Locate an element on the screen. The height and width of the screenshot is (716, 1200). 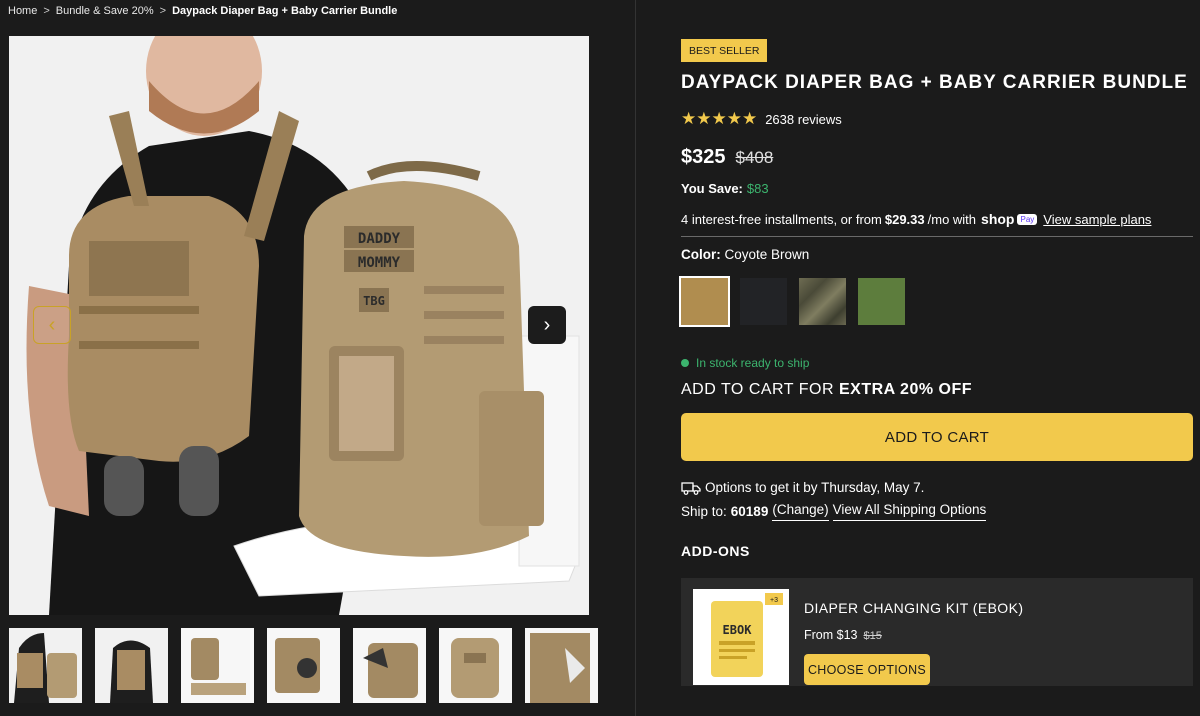
swatch-coyote-brown is located at coordinates (704, 301).